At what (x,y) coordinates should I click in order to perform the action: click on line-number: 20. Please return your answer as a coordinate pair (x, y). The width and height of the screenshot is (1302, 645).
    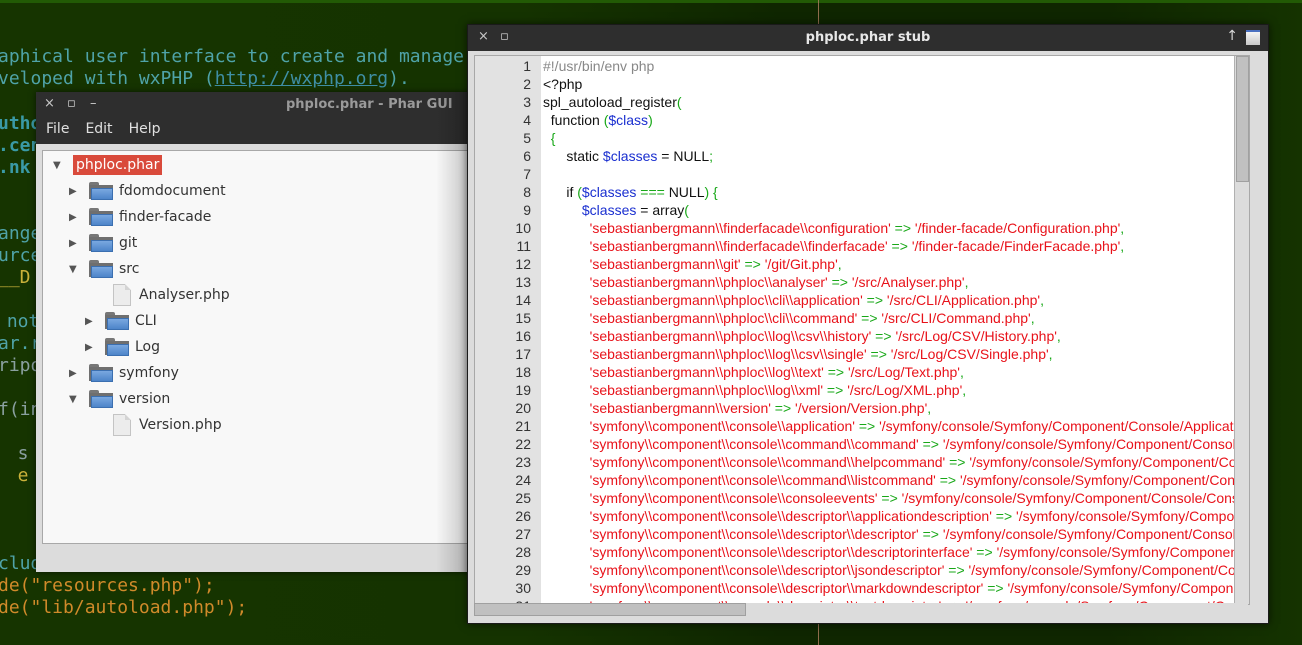
    Looking at the image, I should click on (523, 408).